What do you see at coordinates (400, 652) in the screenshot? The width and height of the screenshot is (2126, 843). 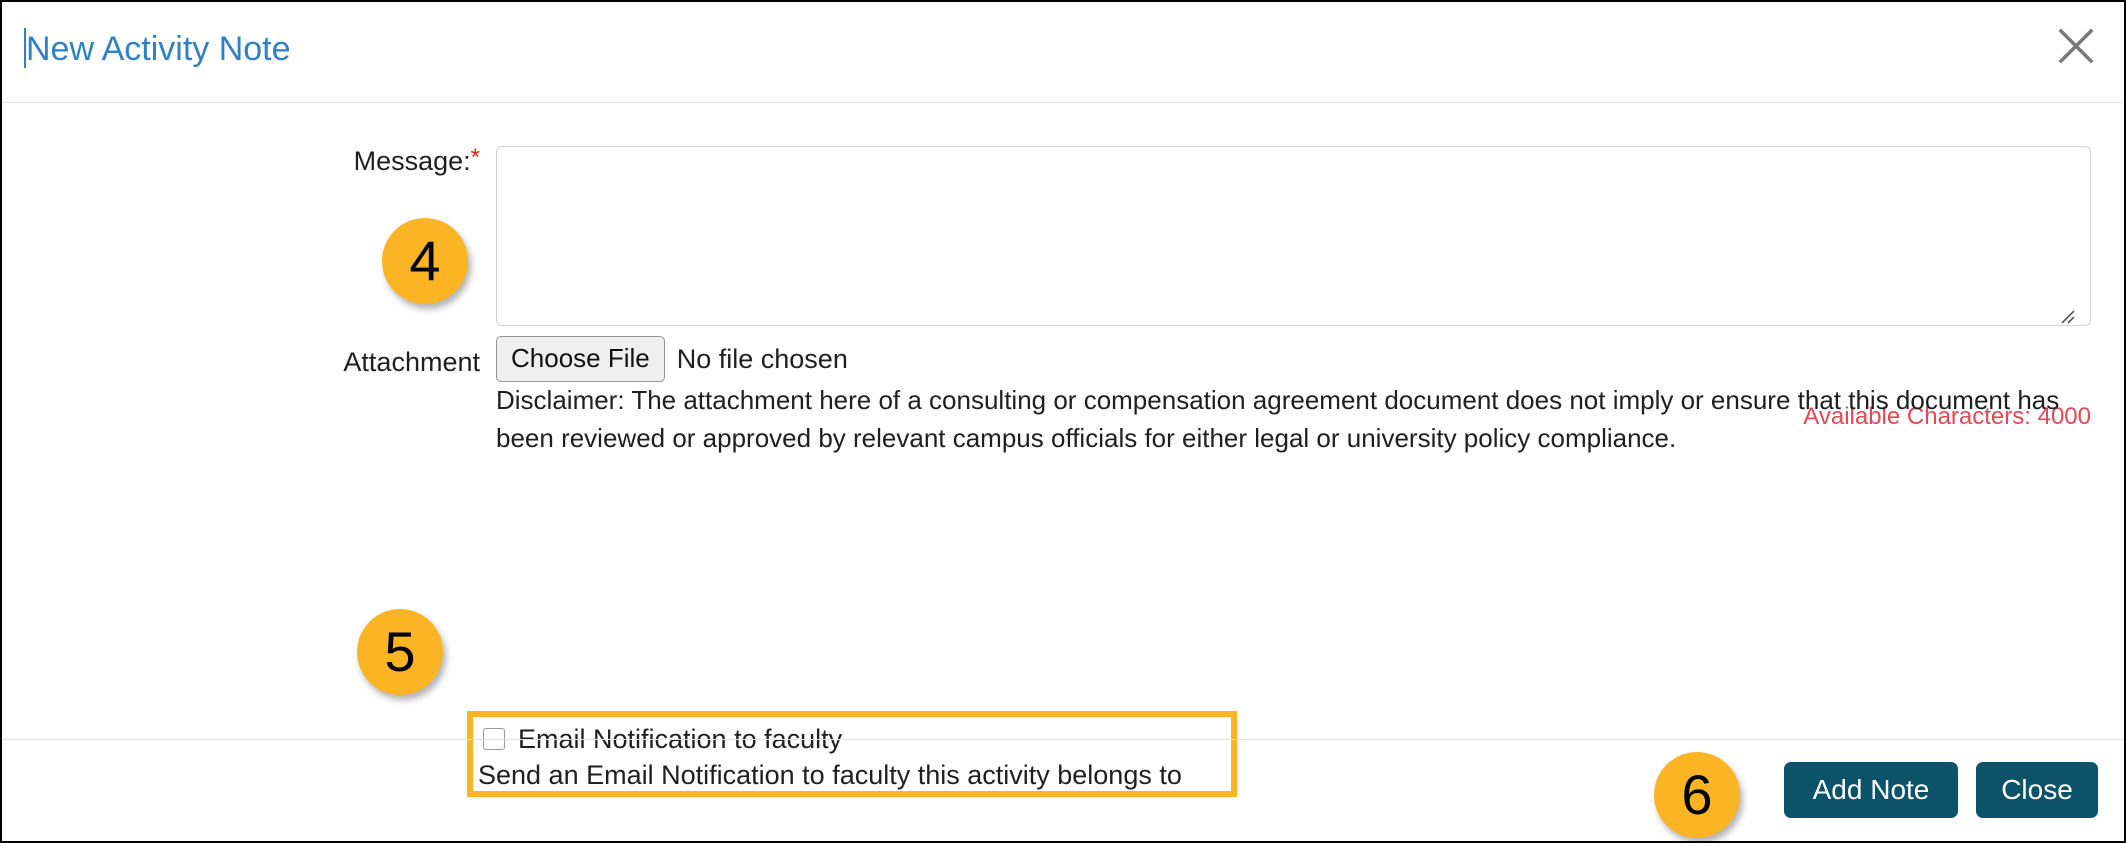 I see `step-badge-5: 5` at bounding box center [400, 652].